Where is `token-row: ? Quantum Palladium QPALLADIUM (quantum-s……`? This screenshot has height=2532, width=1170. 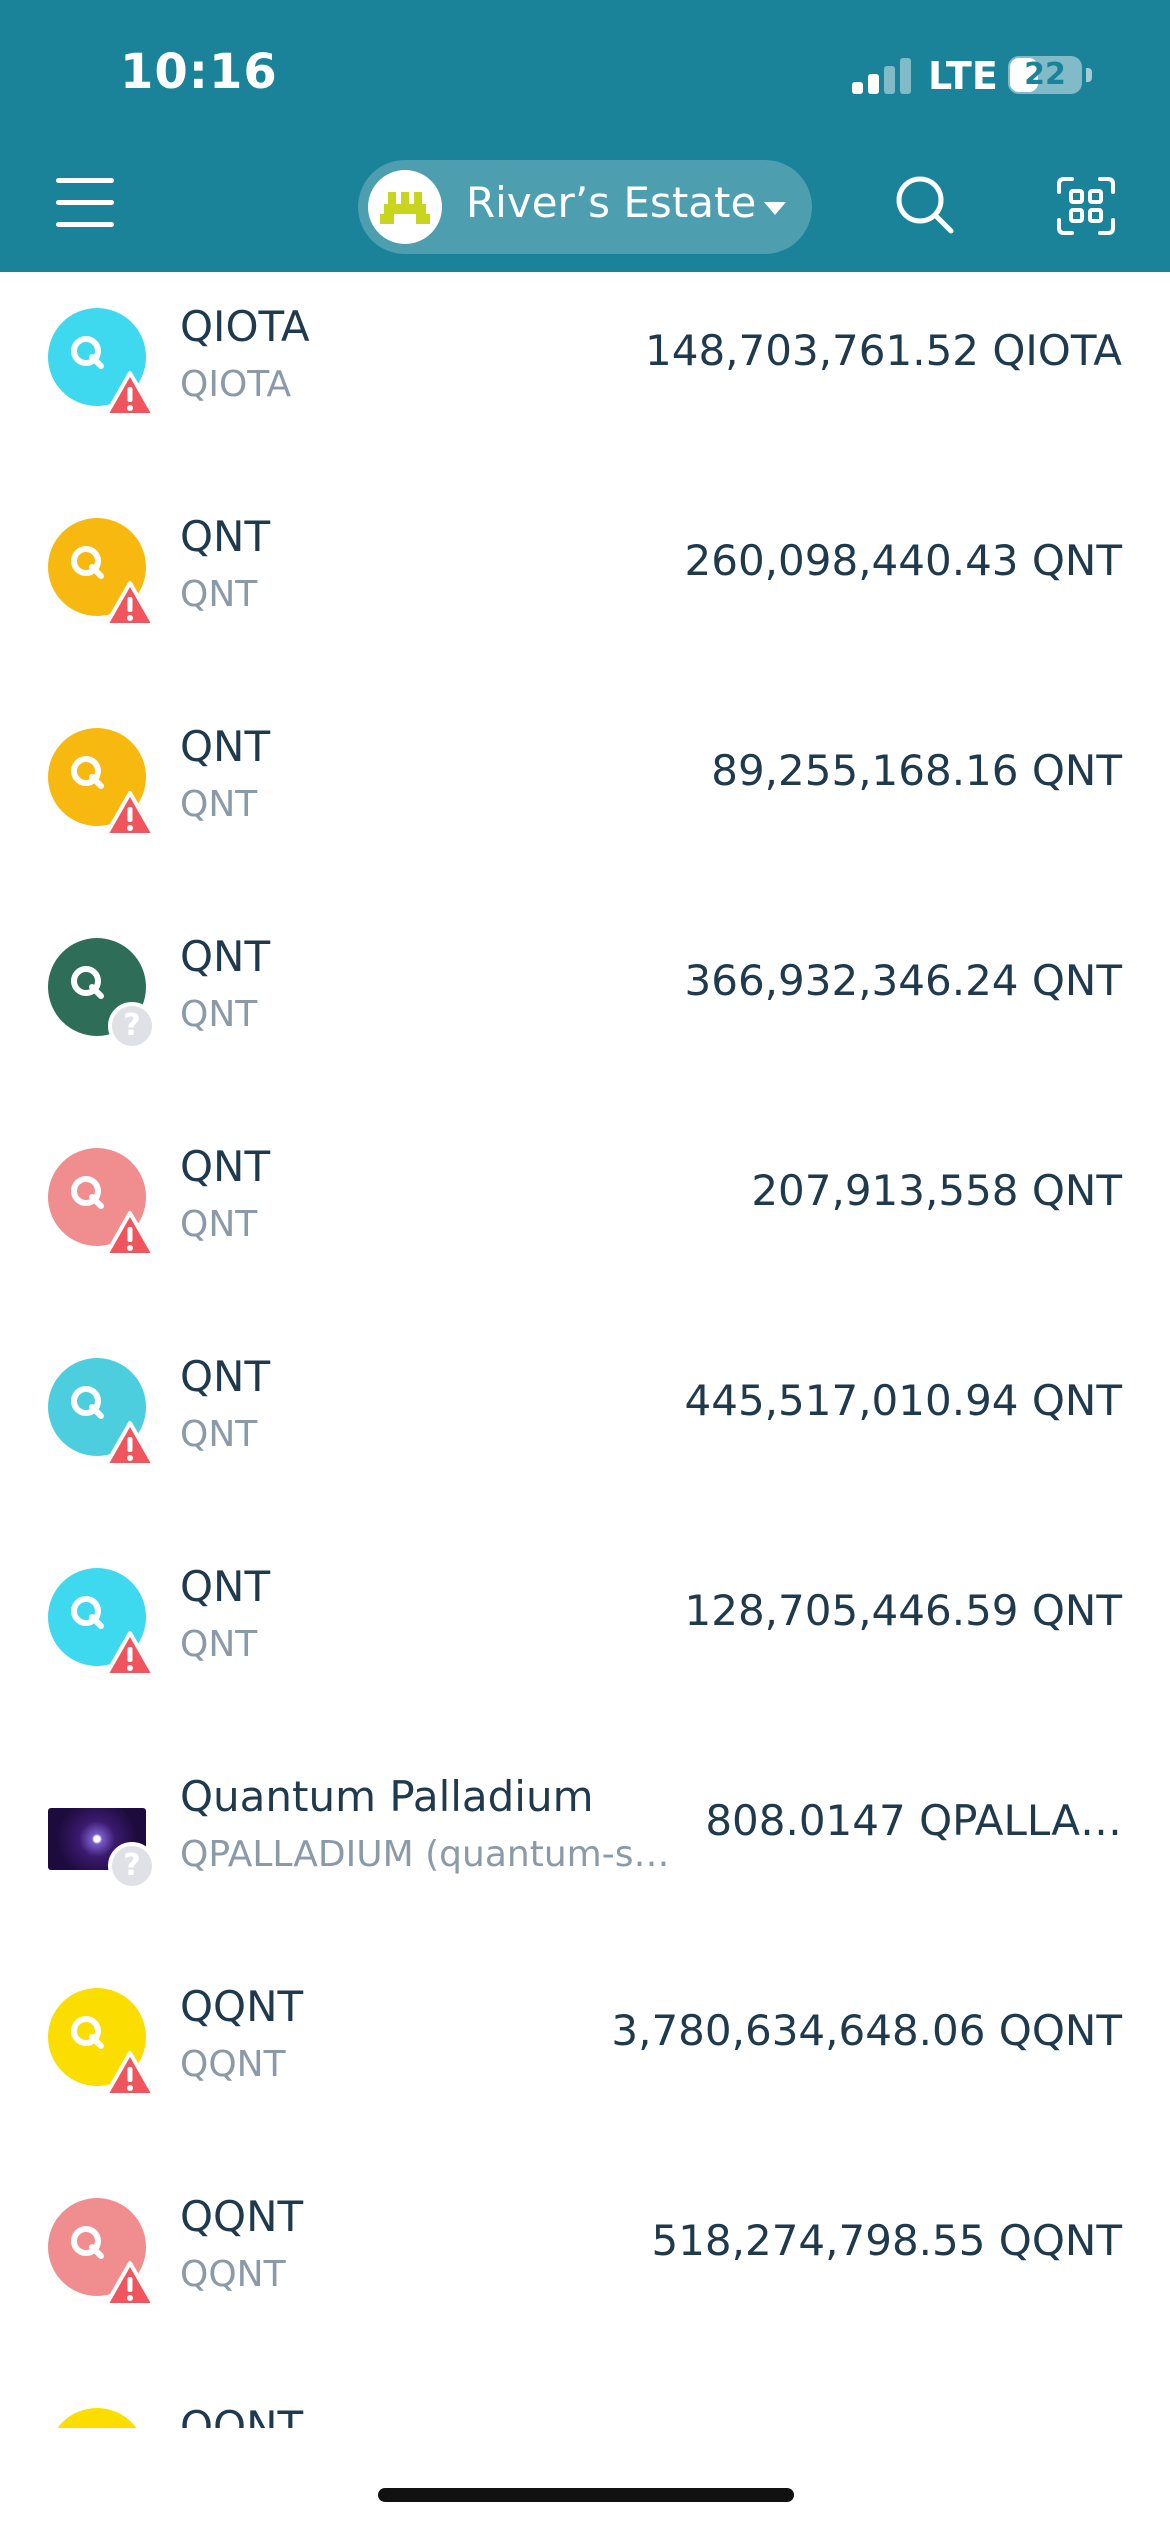
token-row: ? Quantum Palladium QPALLADIUM (quantum-s…… is located at coordinates (585, 1847).